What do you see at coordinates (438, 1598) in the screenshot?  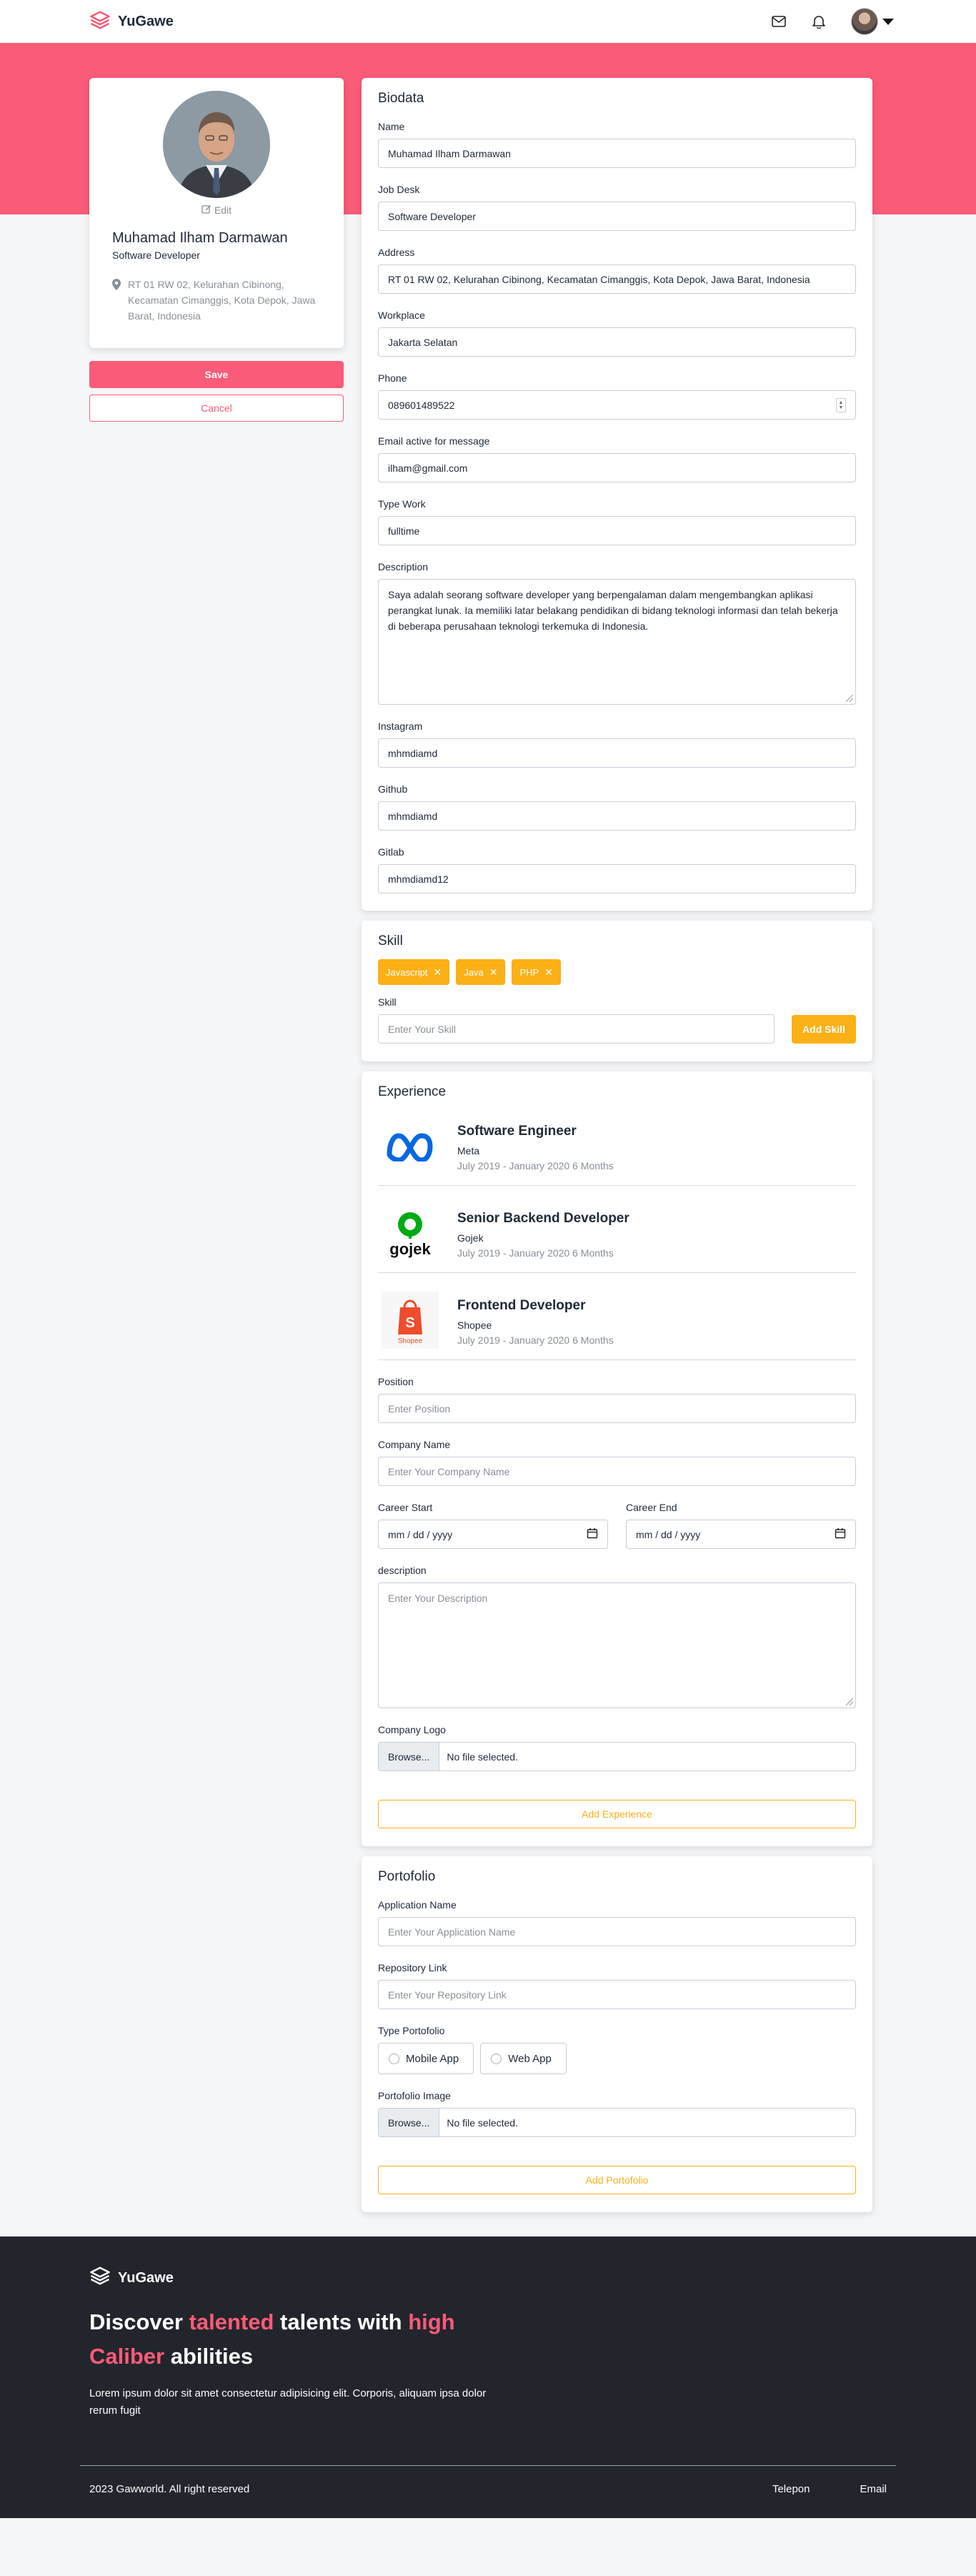 I see `exp-description-placeholder: Enter Your Description` at bounding box center [438, 1598].